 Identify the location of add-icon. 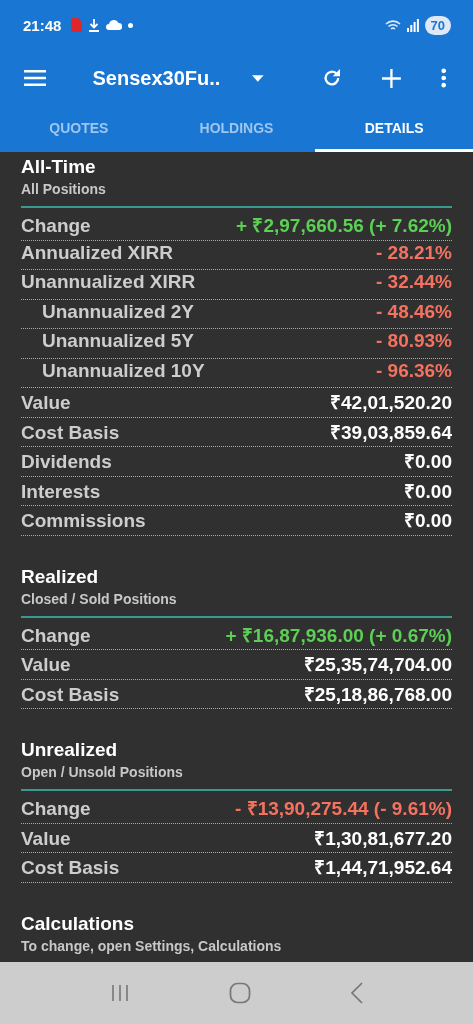
(391, 78).